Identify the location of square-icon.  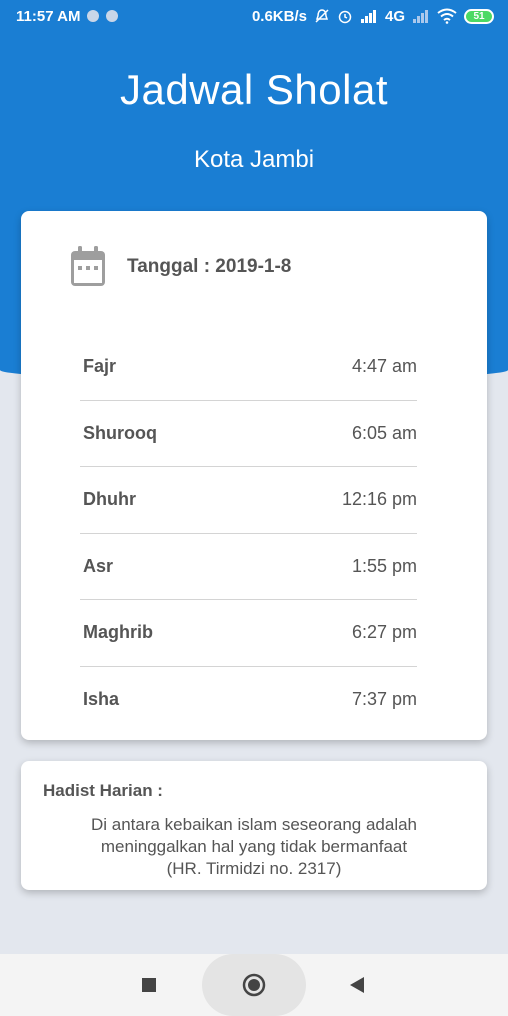
(149, 985).